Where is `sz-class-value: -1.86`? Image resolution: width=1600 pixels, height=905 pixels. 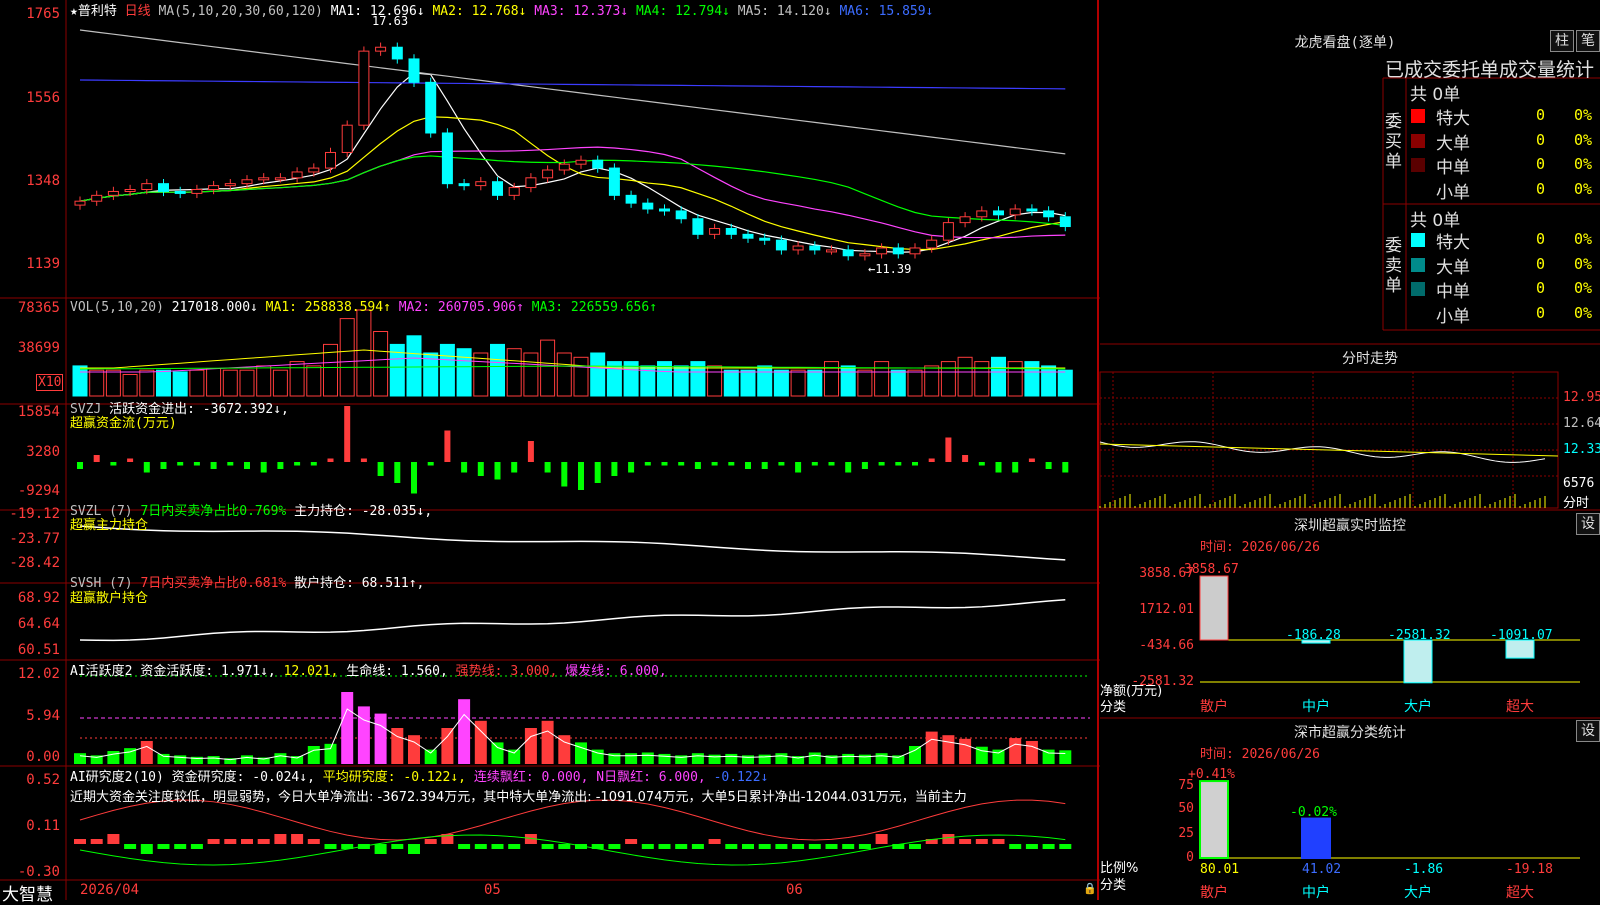
sz-class-value: -1.86 is located at coordinates (1424, 869).